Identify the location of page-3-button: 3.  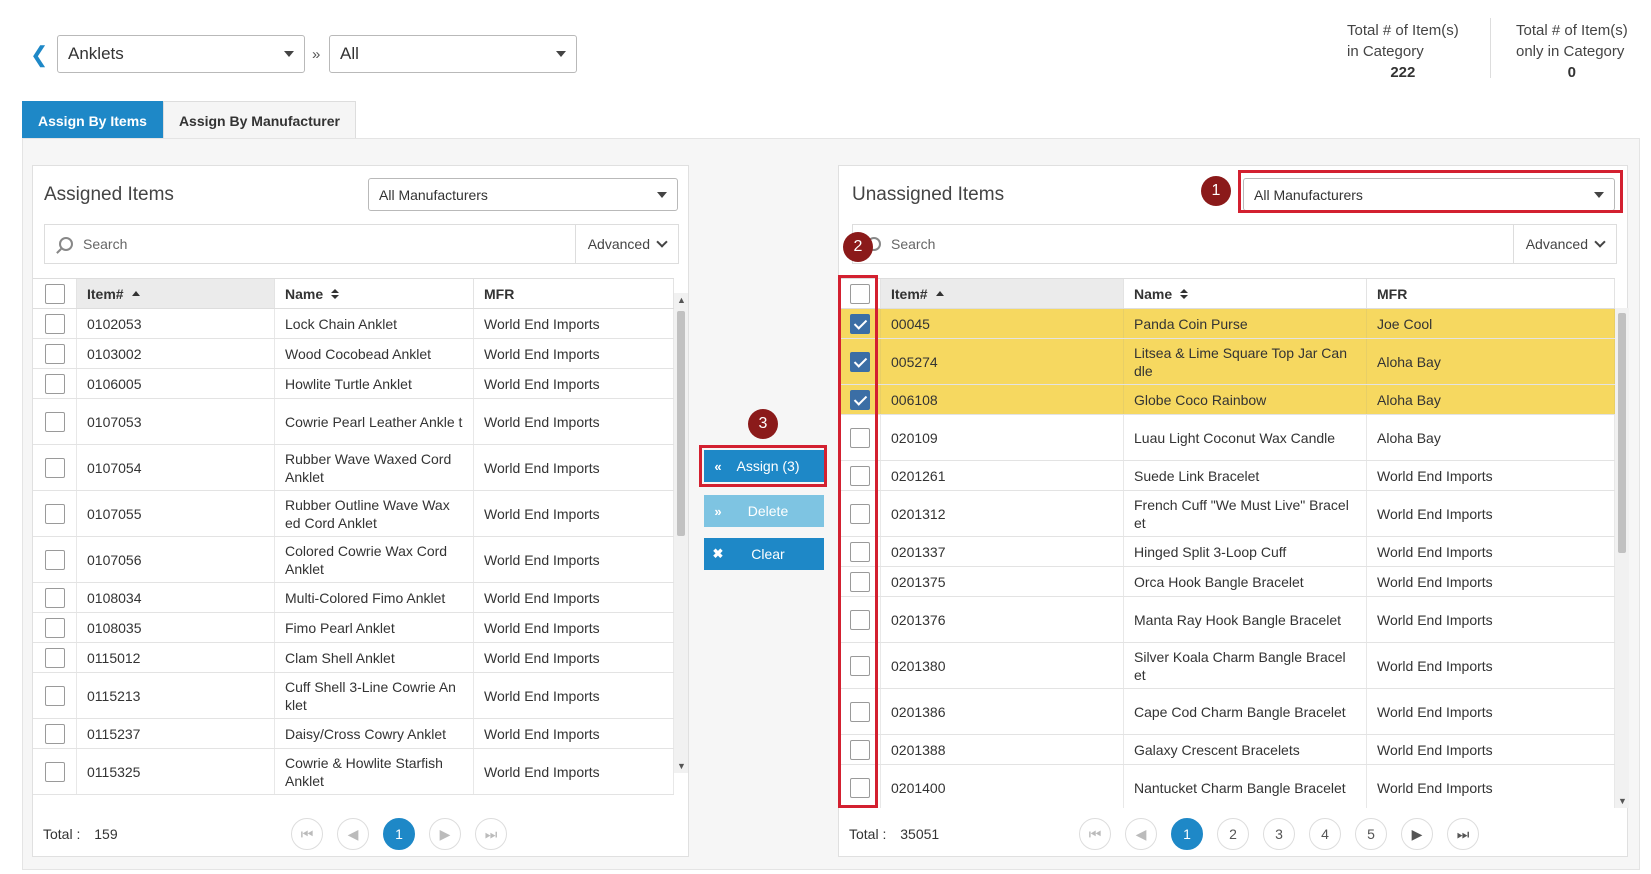
(1279, 834).